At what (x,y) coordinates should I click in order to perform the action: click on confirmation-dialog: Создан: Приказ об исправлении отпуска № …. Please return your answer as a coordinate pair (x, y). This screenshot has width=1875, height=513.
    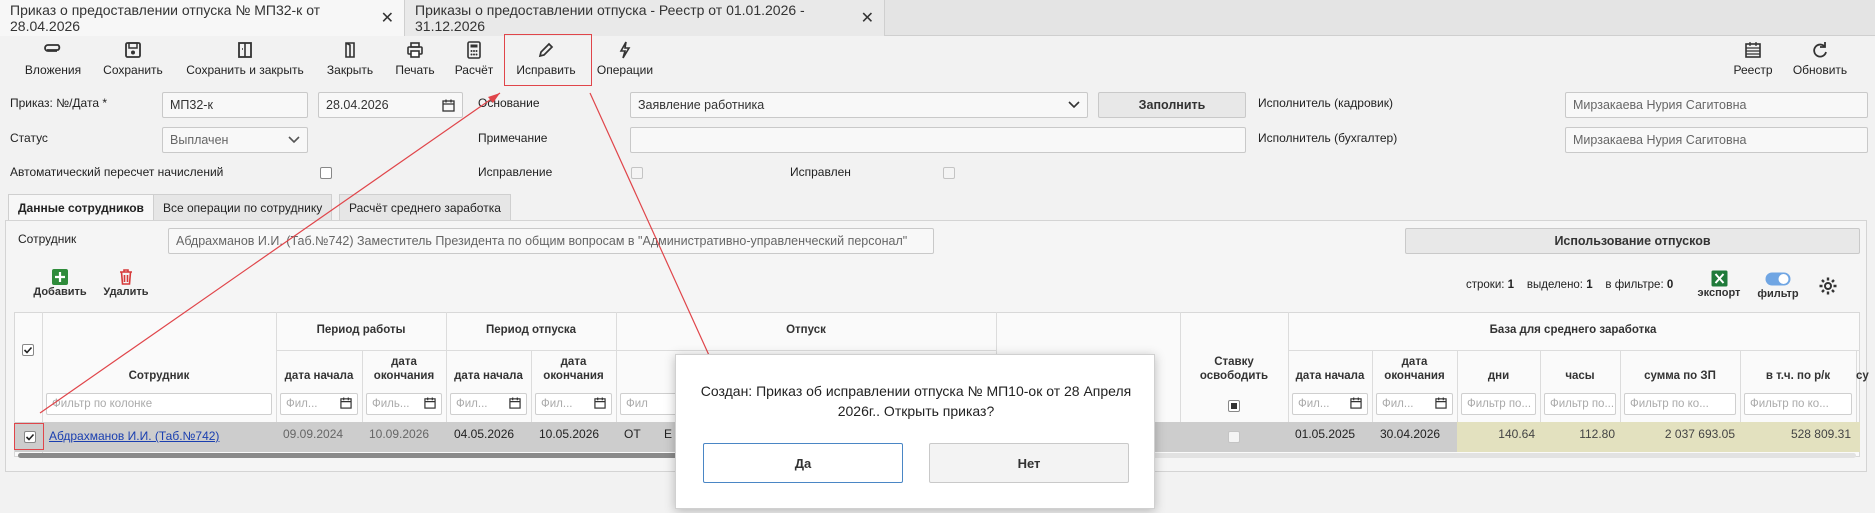
    Looking at the image, I should click on (915, 431).